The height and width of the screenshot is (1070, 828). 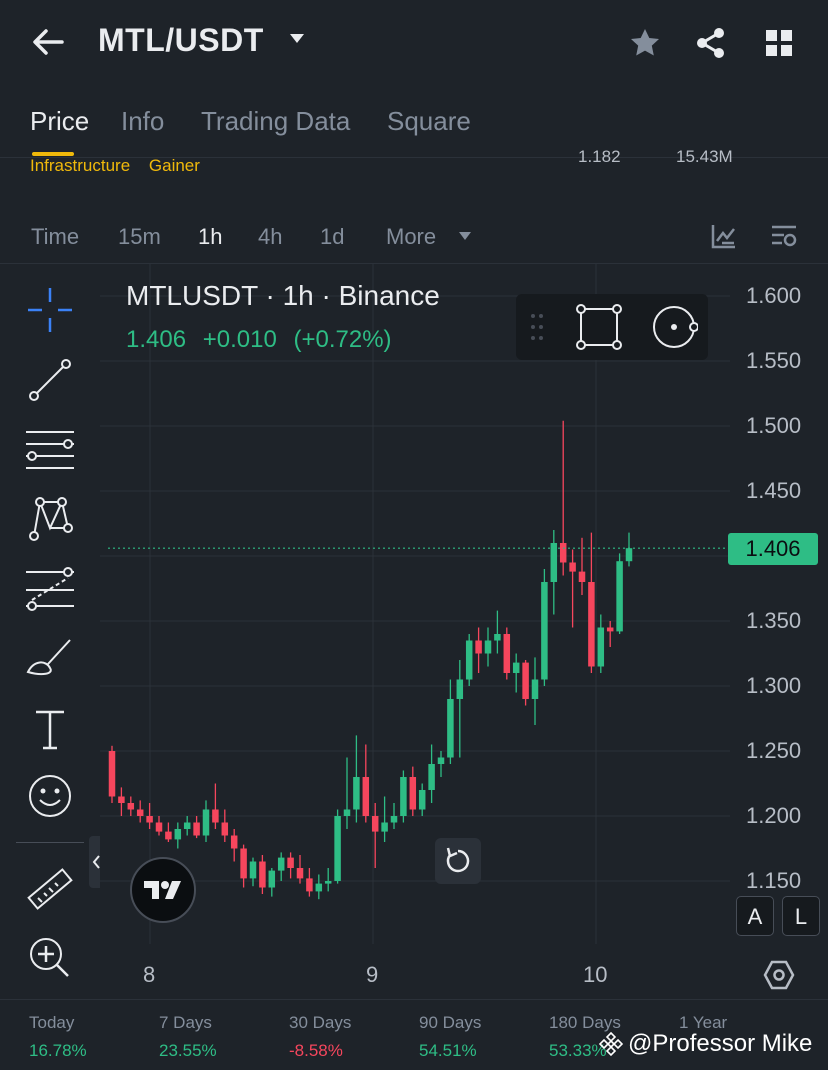 What do you see at coordinates (174, 165) in the screenshot?
I see `tag-gainer: Gainer` at bounding box center [174, 165].